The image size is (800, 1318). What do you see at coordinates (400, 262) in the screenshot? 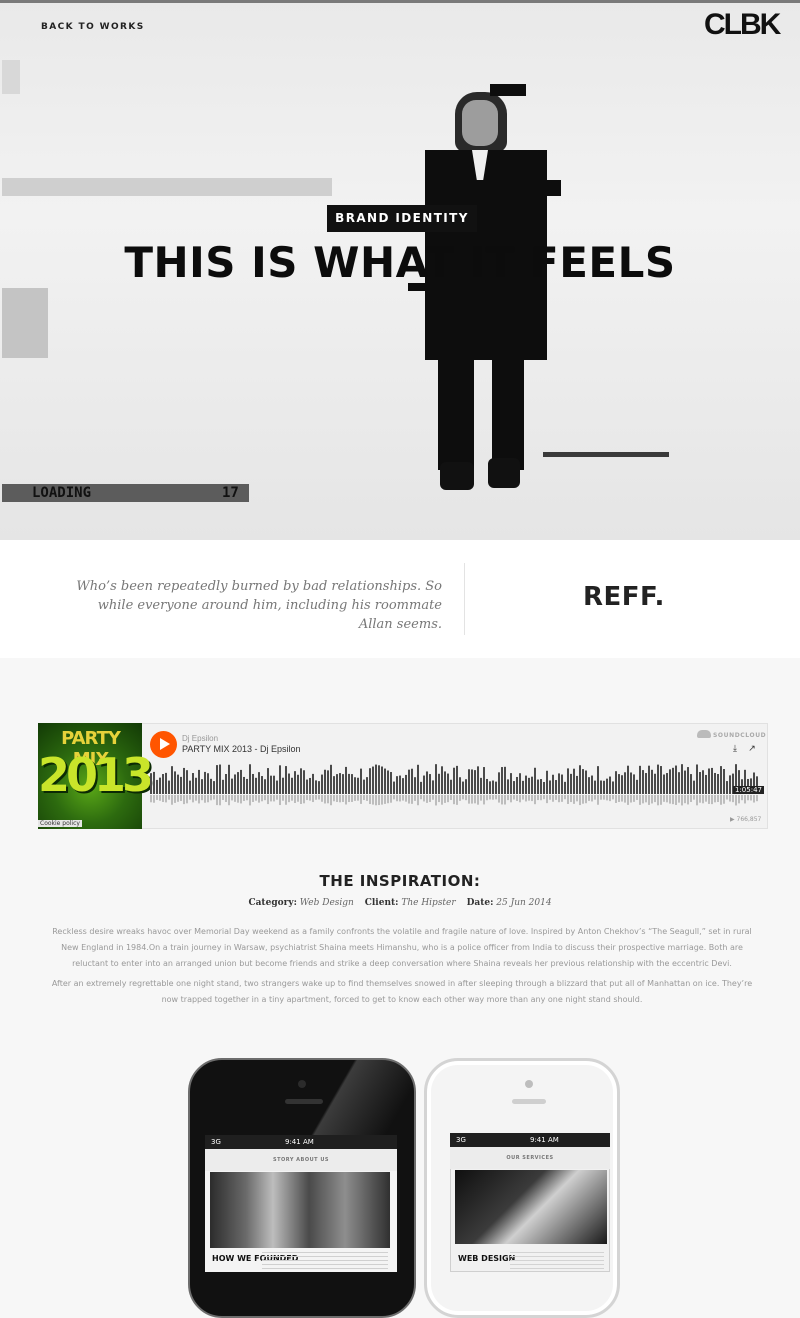
I see `hero-title: THIS IS WHAT IT FEELS` at bounding box center [400, 262].